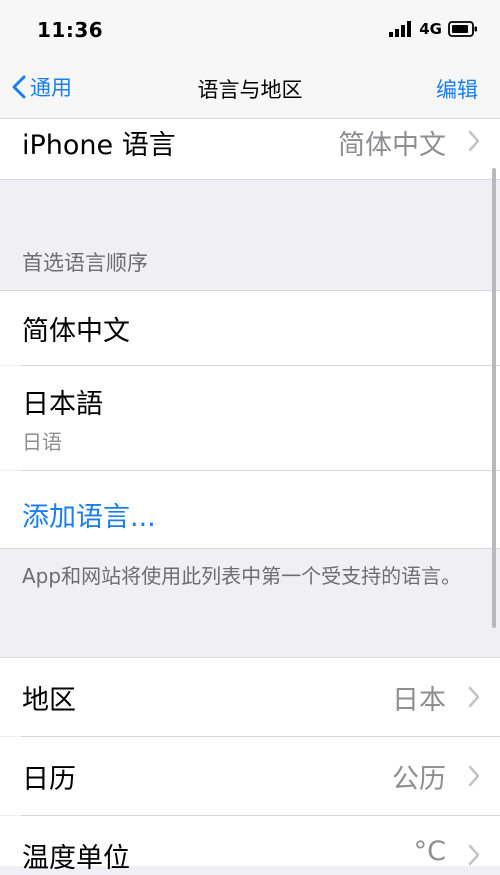  Describe the element at coordinates (250, 845) in the screenshot. I see `temperature-unit-row: 温度单位 °C` at that location.